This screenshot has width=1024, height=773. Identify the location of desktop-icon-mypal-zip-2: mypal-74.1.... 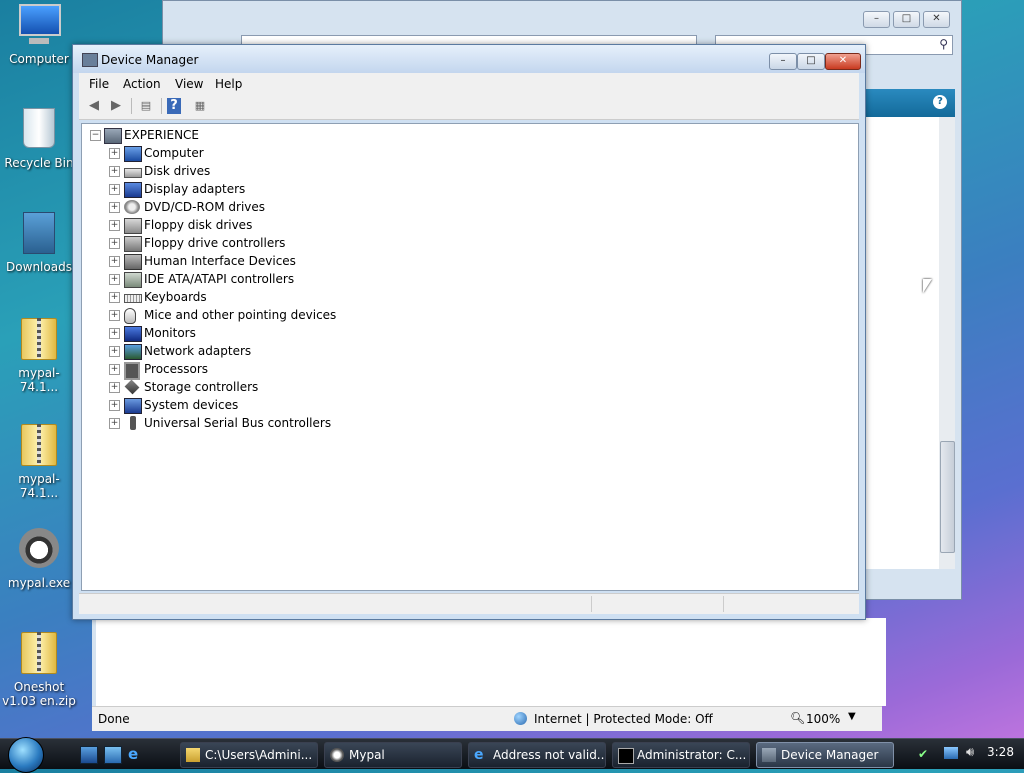
(39, 462).